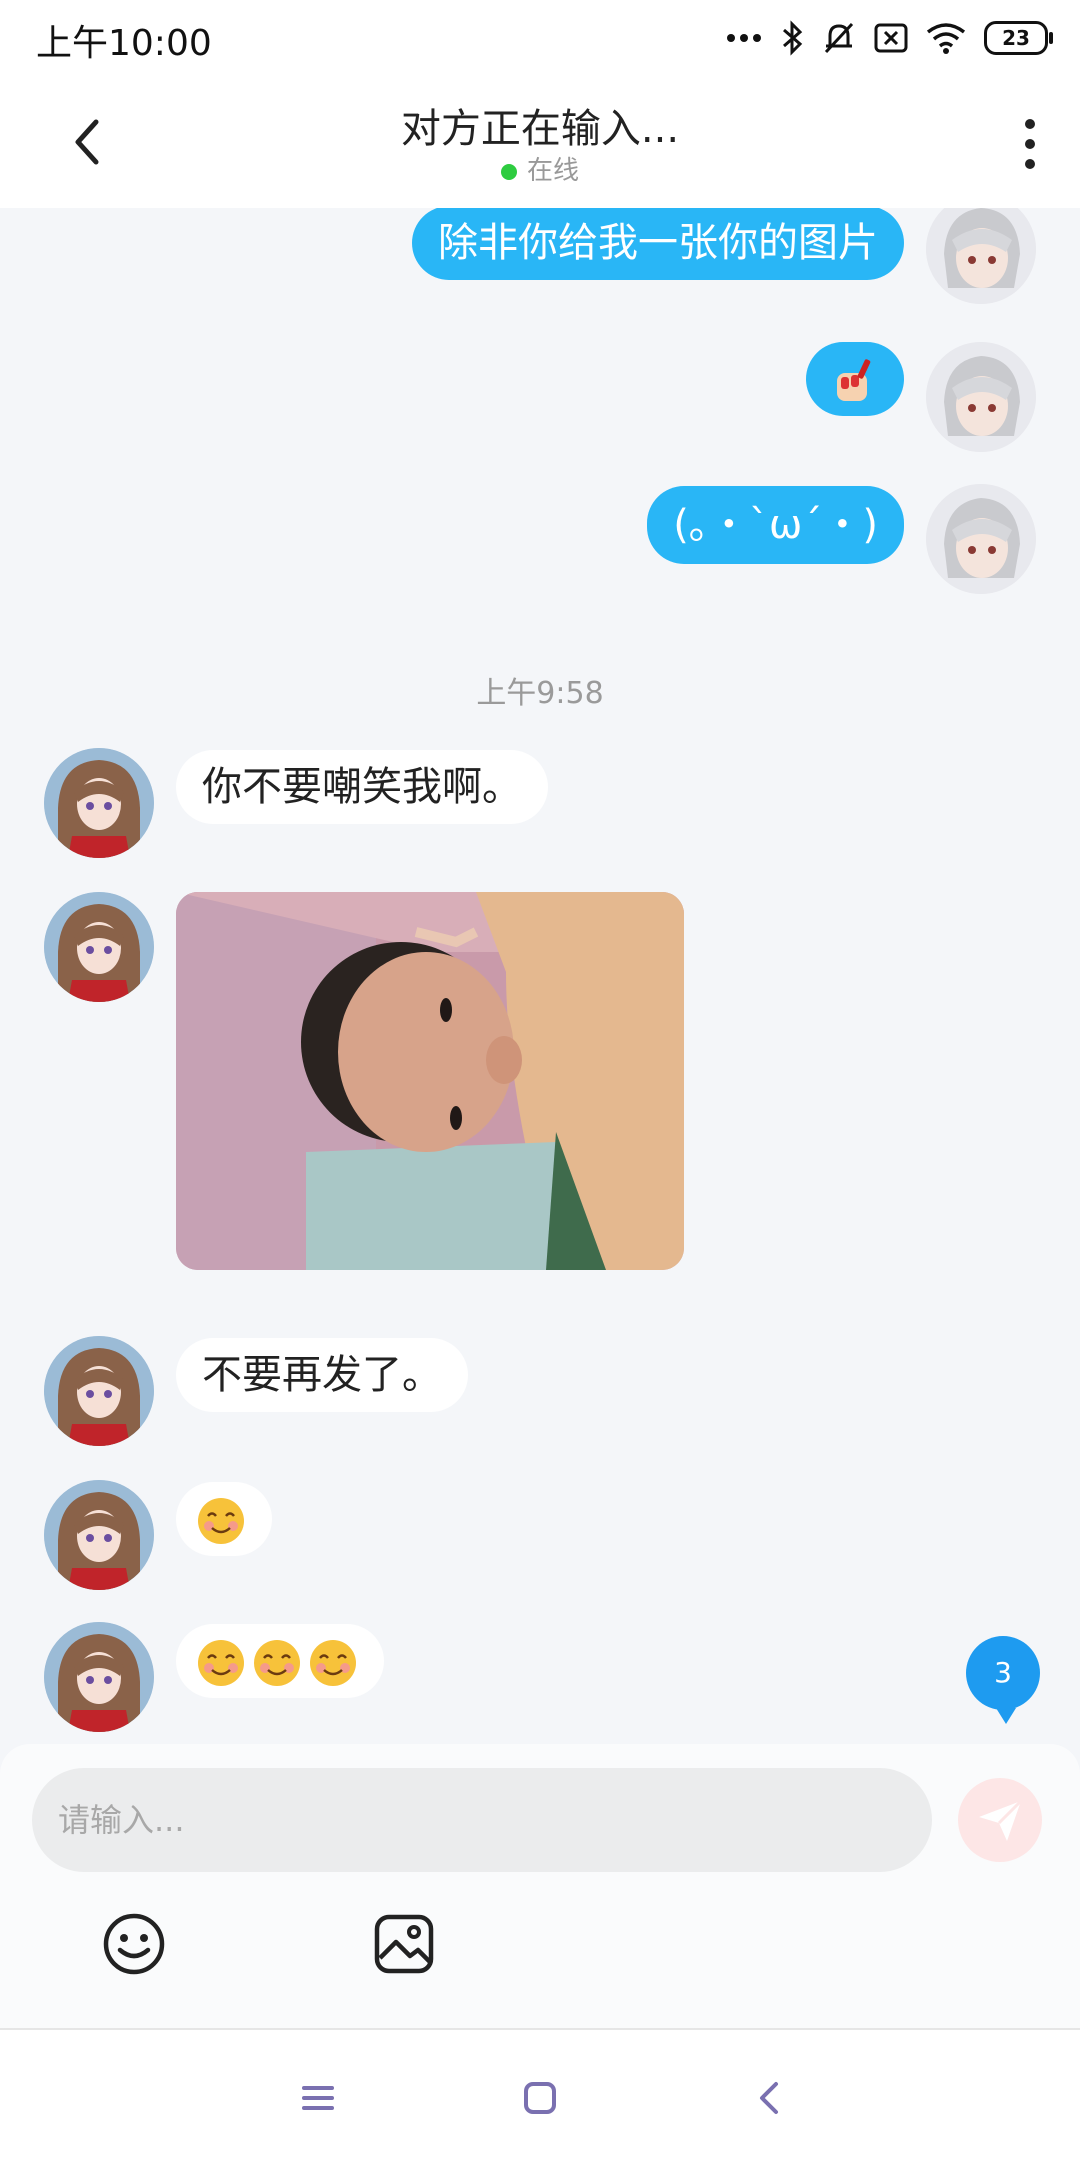 The width and height of the screenshot is (1080, 2160). I want to click on chat-header: 对方正在输入... 在线, so click(540, 142).